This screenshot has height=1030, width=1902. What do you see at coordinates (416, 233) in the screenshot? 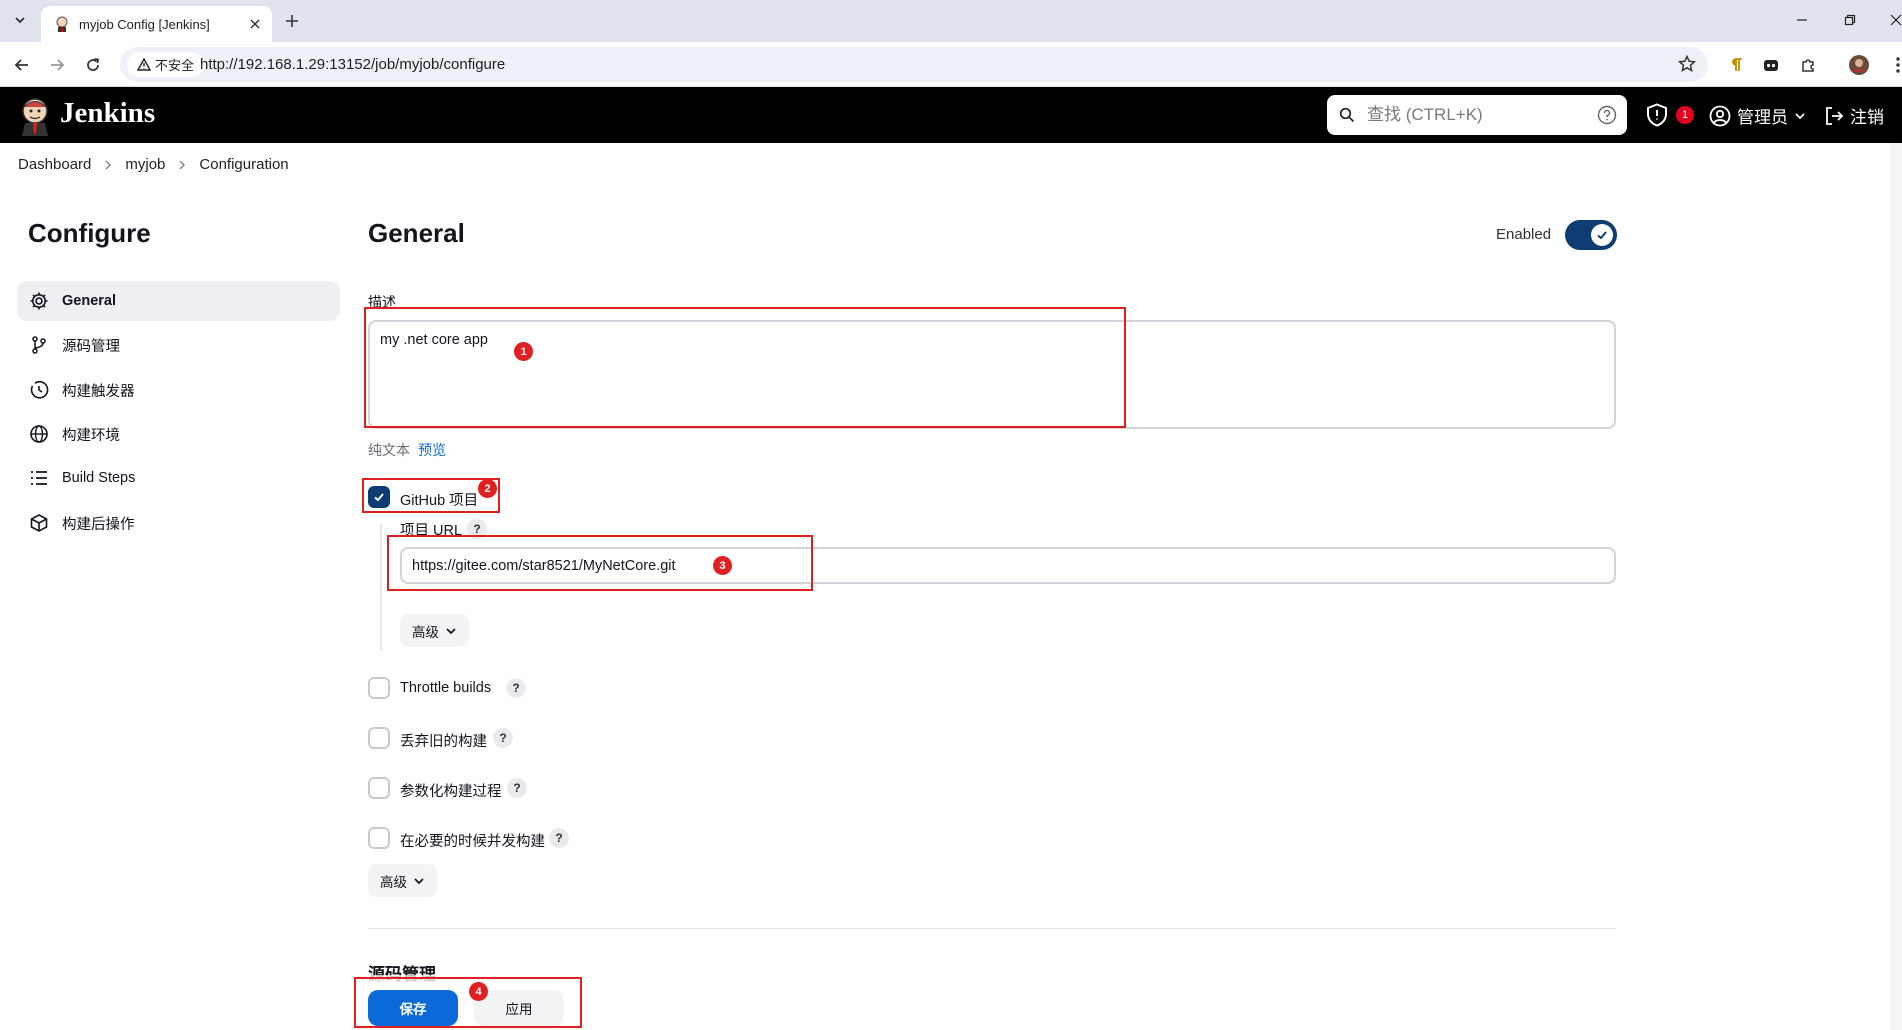
I see `section-title-general: General` at bounding box center [416, 233].